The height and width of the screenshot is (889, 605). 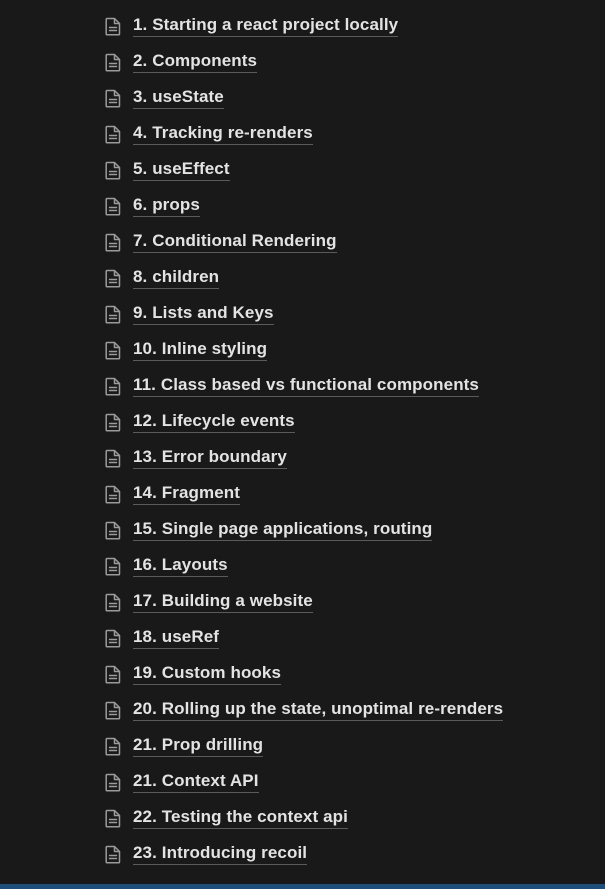 What do you see at coordinates (223, 602) in the screenshot?
I see `page-link-label: 17. Building a website` at bounding box center [223, 602].